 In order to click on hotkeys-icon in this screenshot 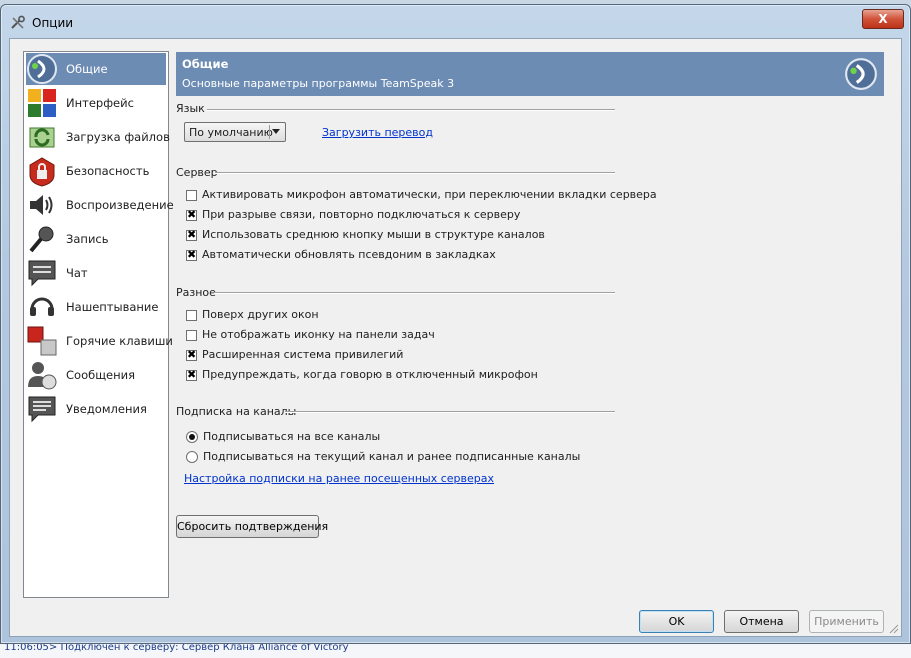, I will do `click(42, 341)`.